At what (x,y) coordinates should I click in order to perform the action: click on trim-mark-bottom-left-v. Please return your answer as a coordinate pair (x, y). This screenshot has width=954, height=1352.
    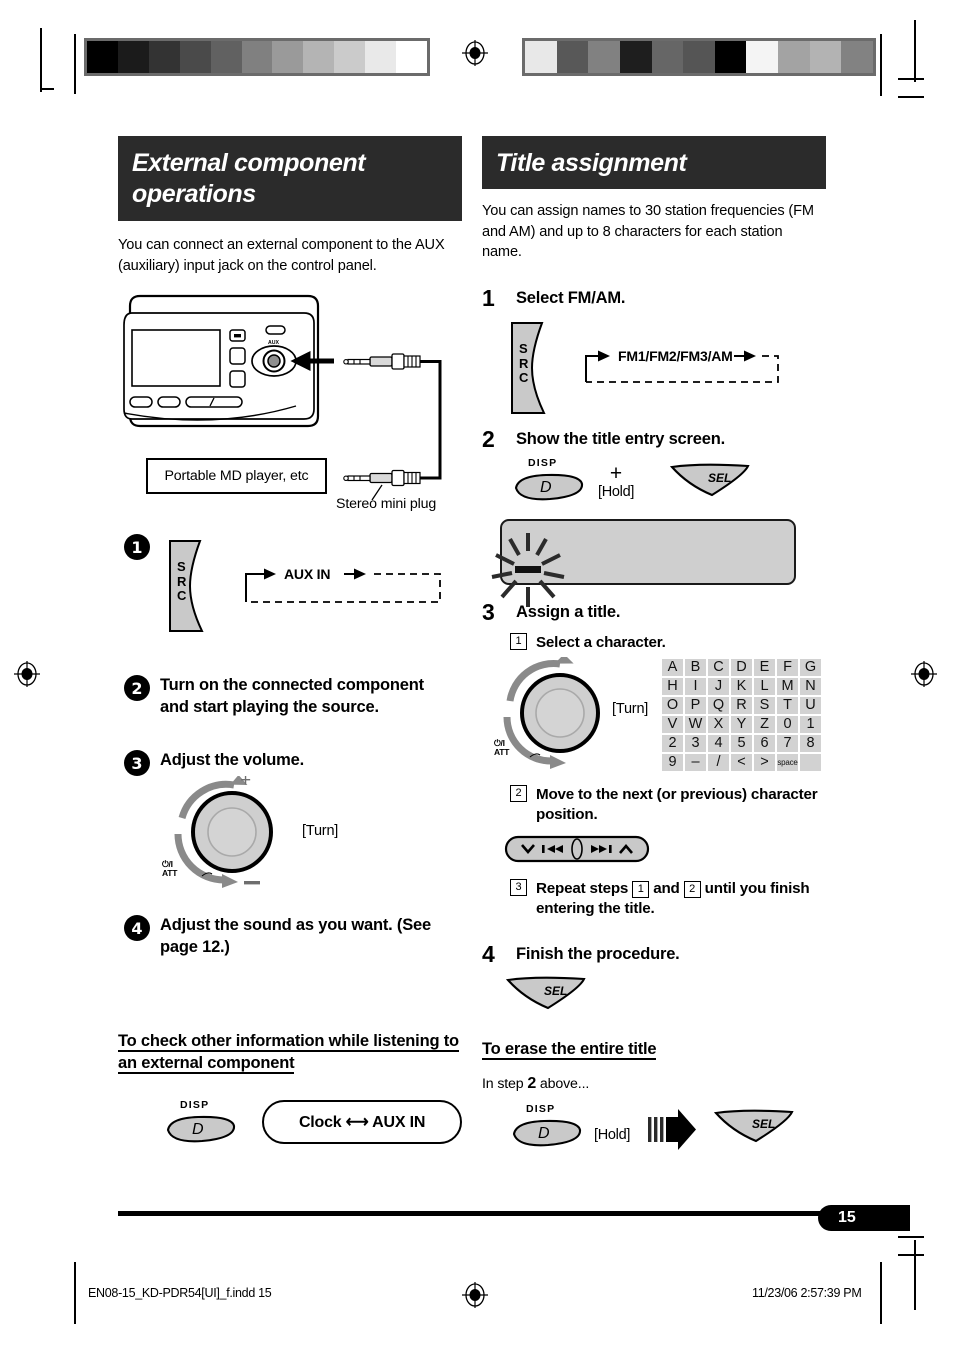
    Looking at the image, I should click on (75, 1293).